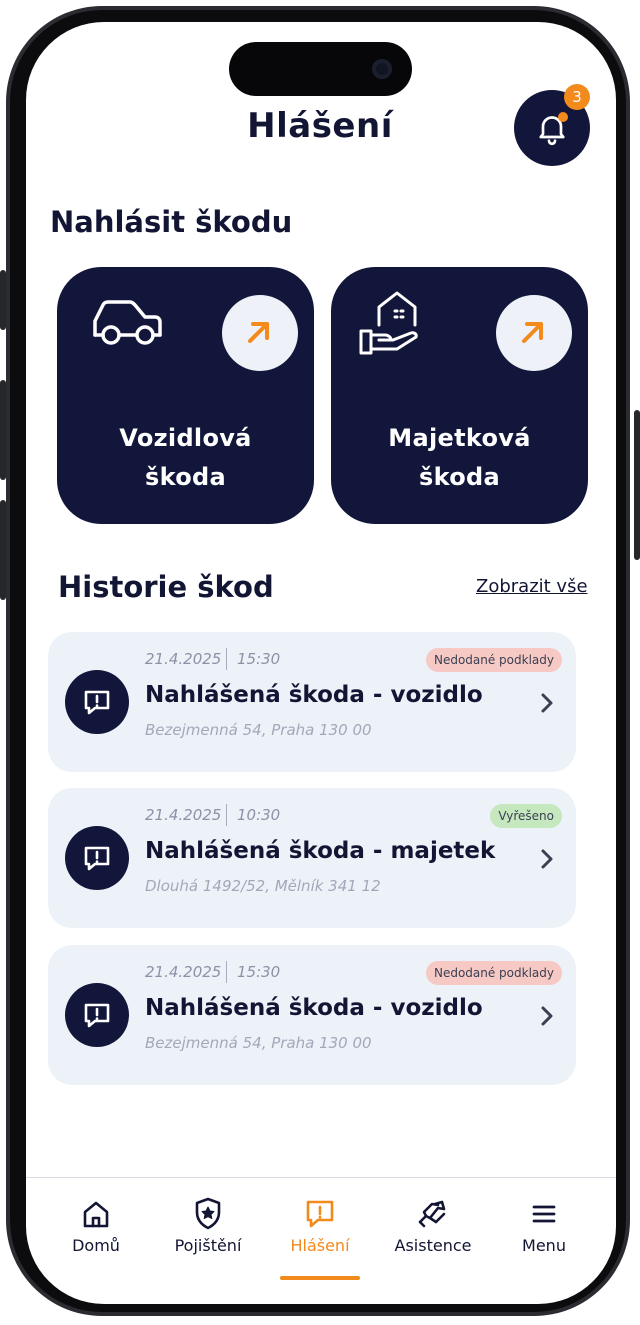 This screenshot has width=640, height=1325. What do you see at coordinates (320, 1278) in the screenshot?
I see `active-tab-indicator` at bounding box center [320, 1278].